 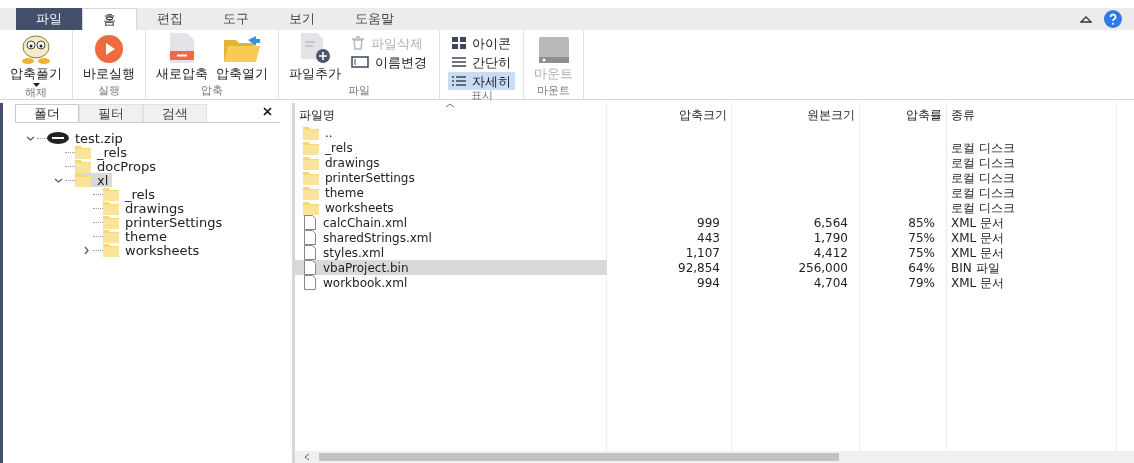 I want to click on file-name-cell: theme, so click(x=333, y=192).